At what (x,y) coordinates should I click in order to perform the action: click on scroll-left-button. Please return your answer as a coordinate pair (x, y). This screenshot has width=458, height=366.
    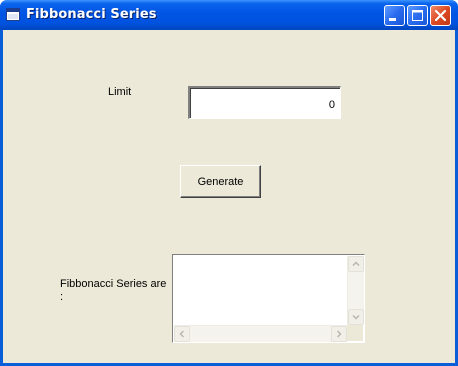
    Looking at the image, I should click on (182, 334).